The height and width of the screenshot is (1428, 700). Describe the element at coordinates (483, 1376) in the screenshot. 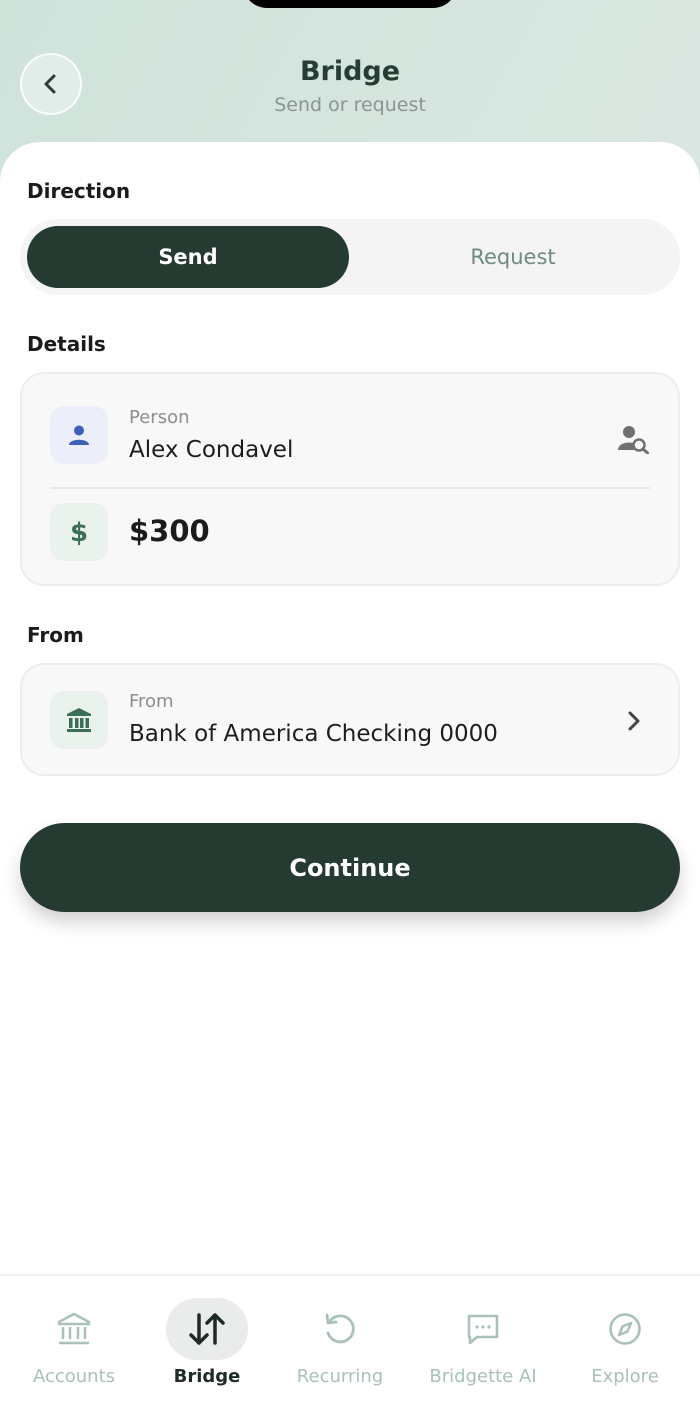

I see `tab-label-bridgette-ai: Bridgette AI` at that location.